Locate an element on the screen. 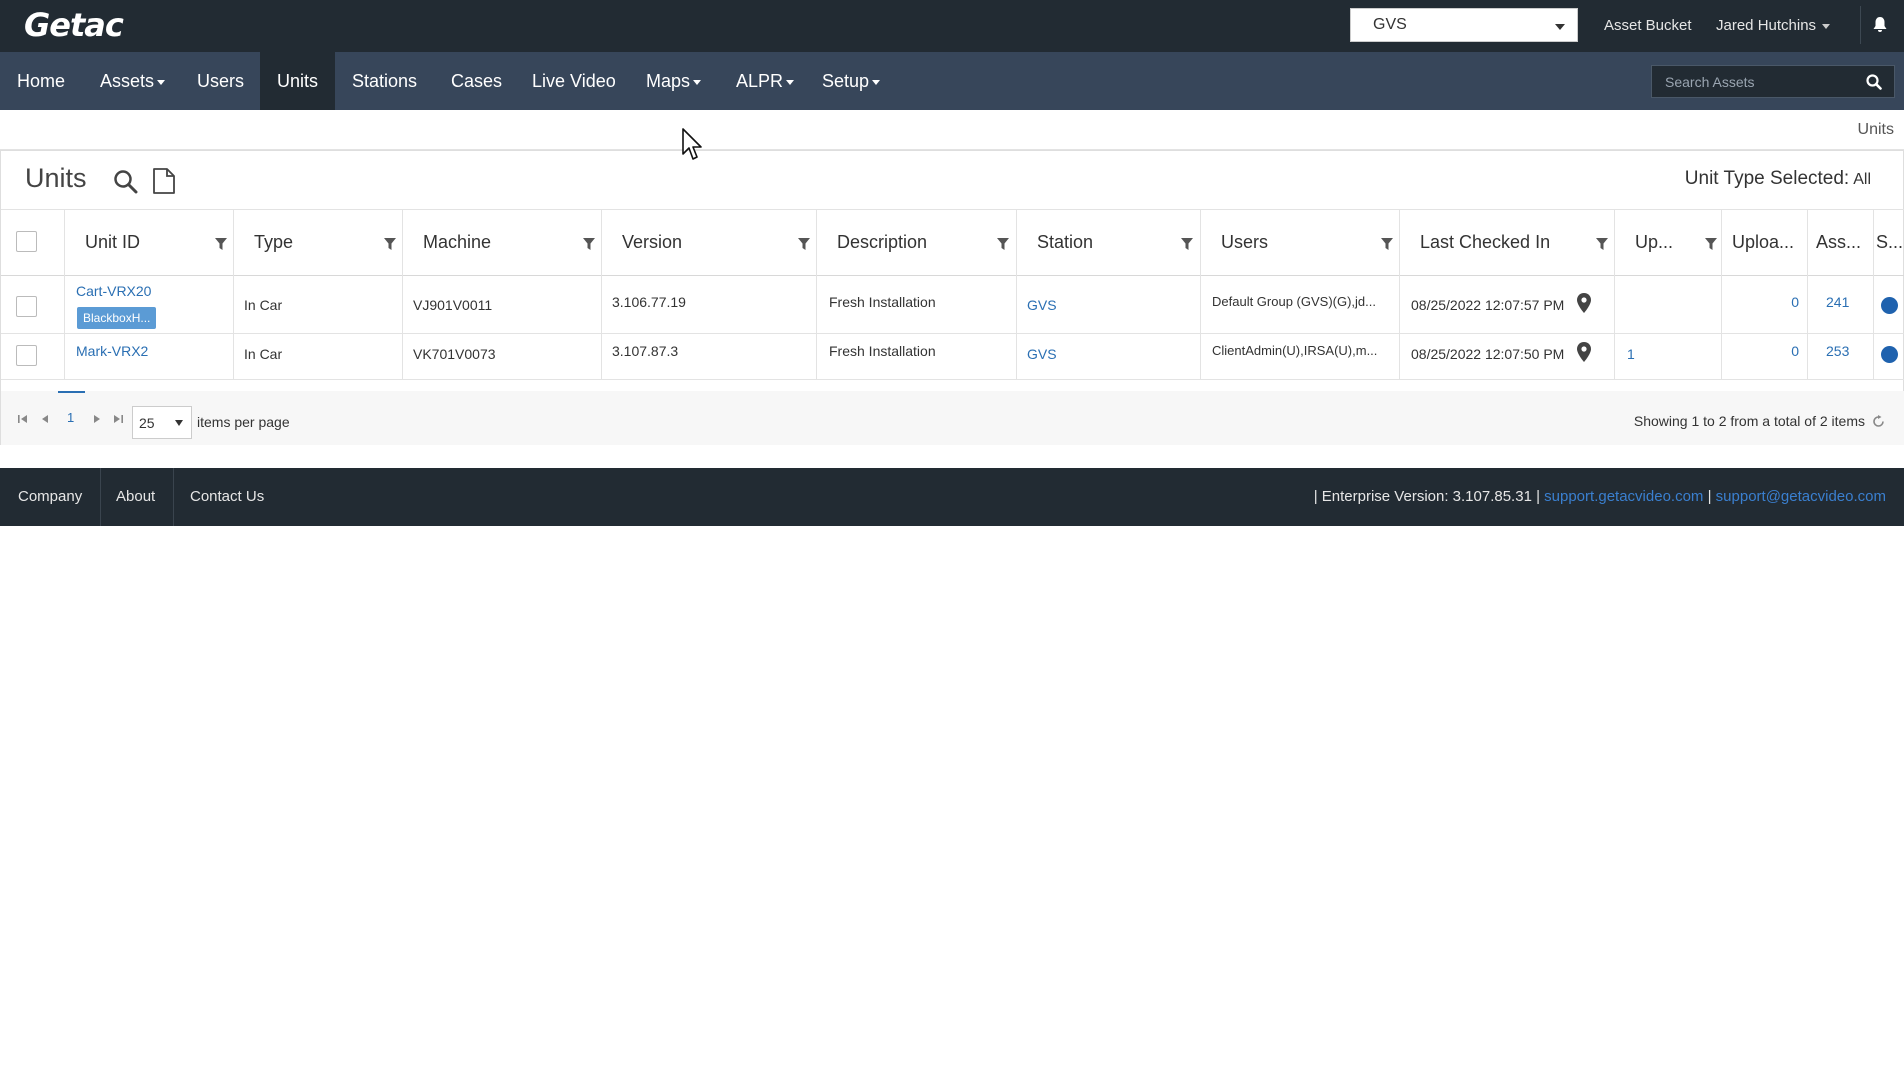  version-value: 3.107.87.3 is located at coordinates (645, 351).